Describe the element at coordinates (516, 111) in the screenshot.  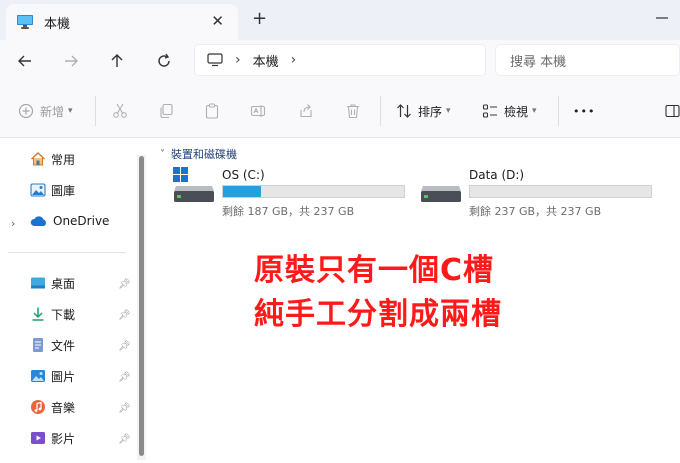
I see `view-label: 檢視` at that location.